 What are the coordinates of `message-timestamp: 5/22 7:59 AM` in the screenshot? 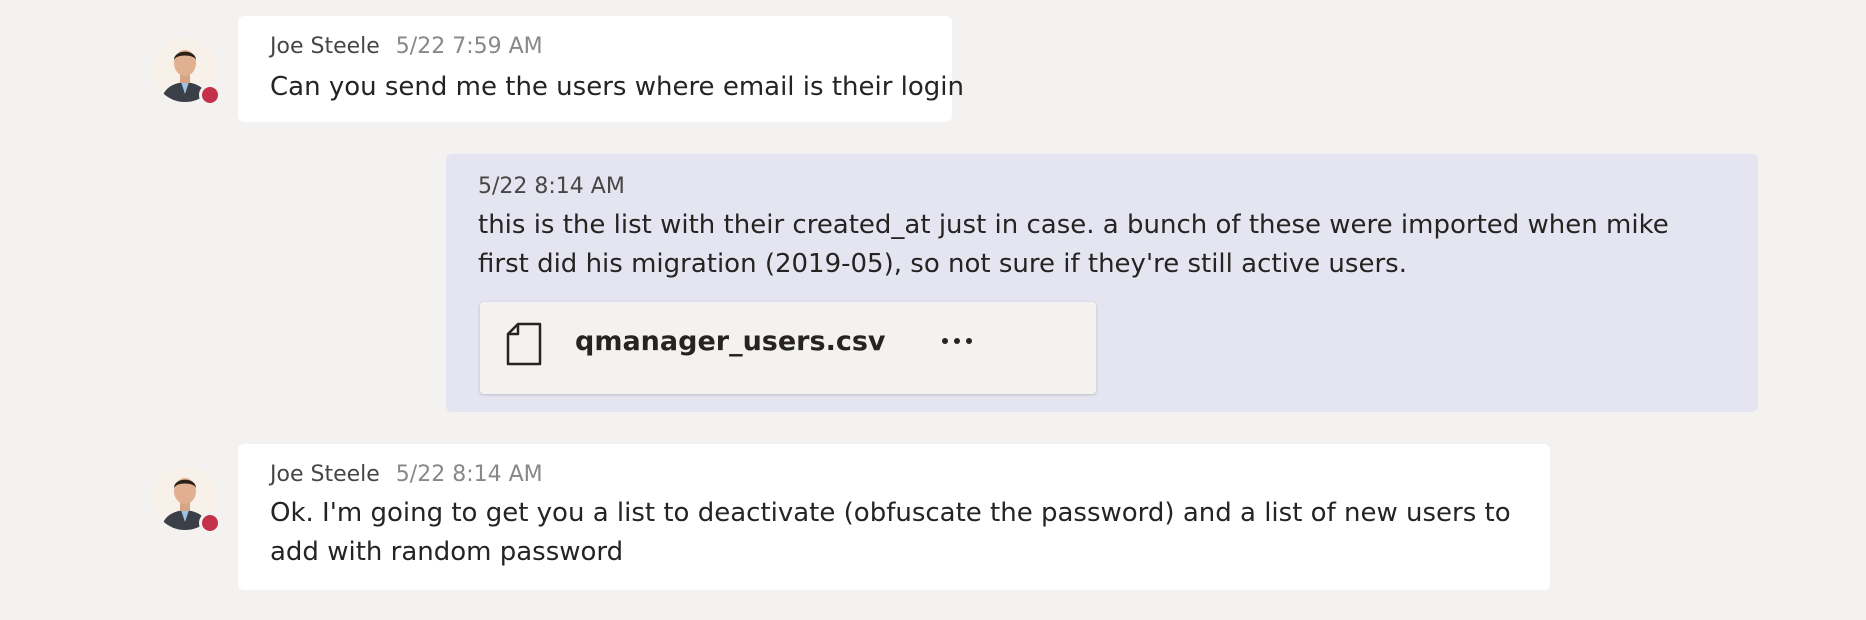 It's located at (469, 46).